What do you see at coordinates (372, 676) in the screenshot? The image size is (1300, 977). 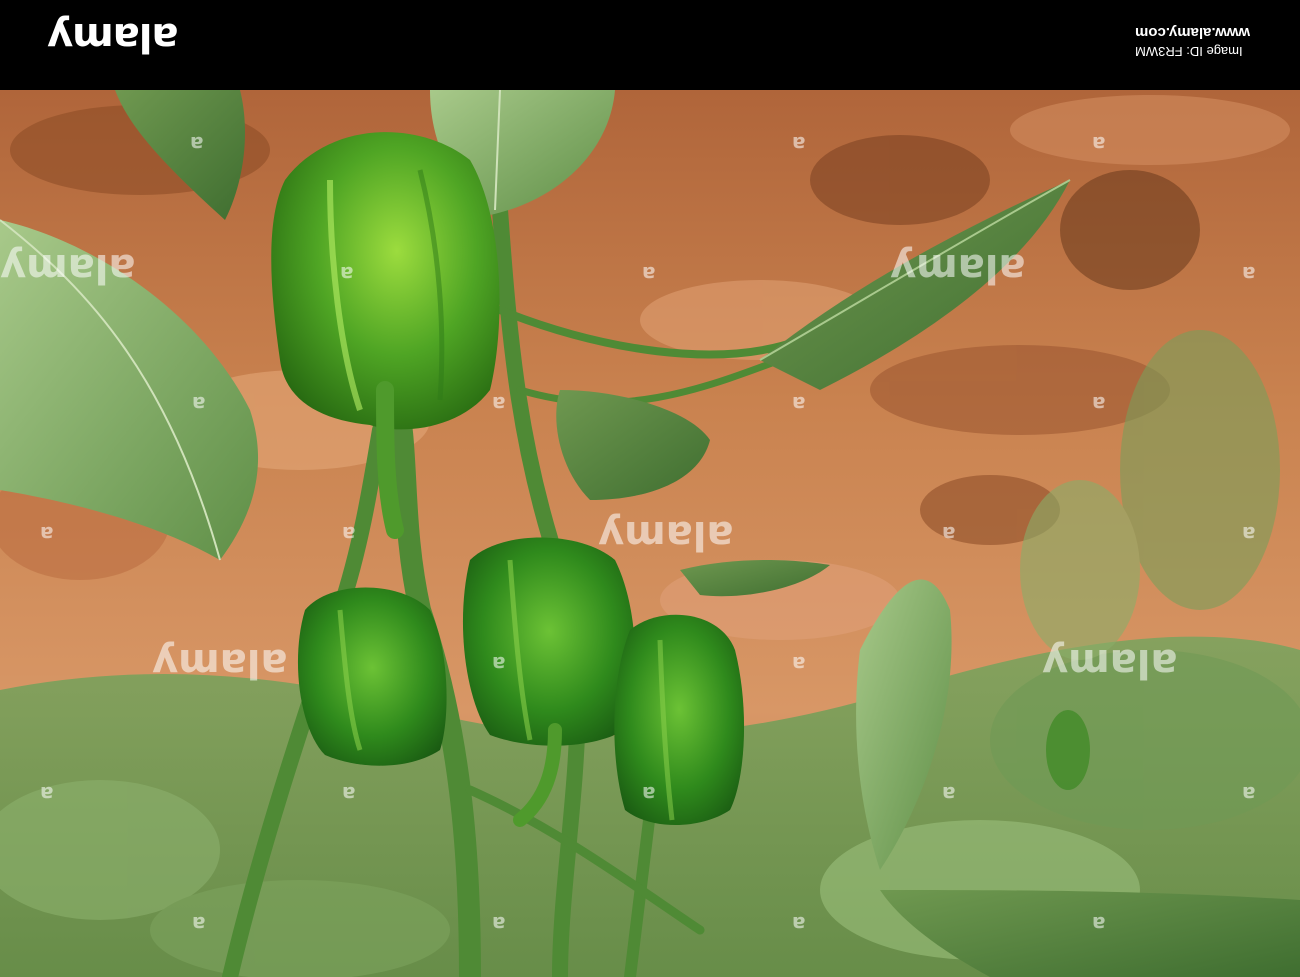 I see `pepper-lower-left` at bounding box center [372, 676].